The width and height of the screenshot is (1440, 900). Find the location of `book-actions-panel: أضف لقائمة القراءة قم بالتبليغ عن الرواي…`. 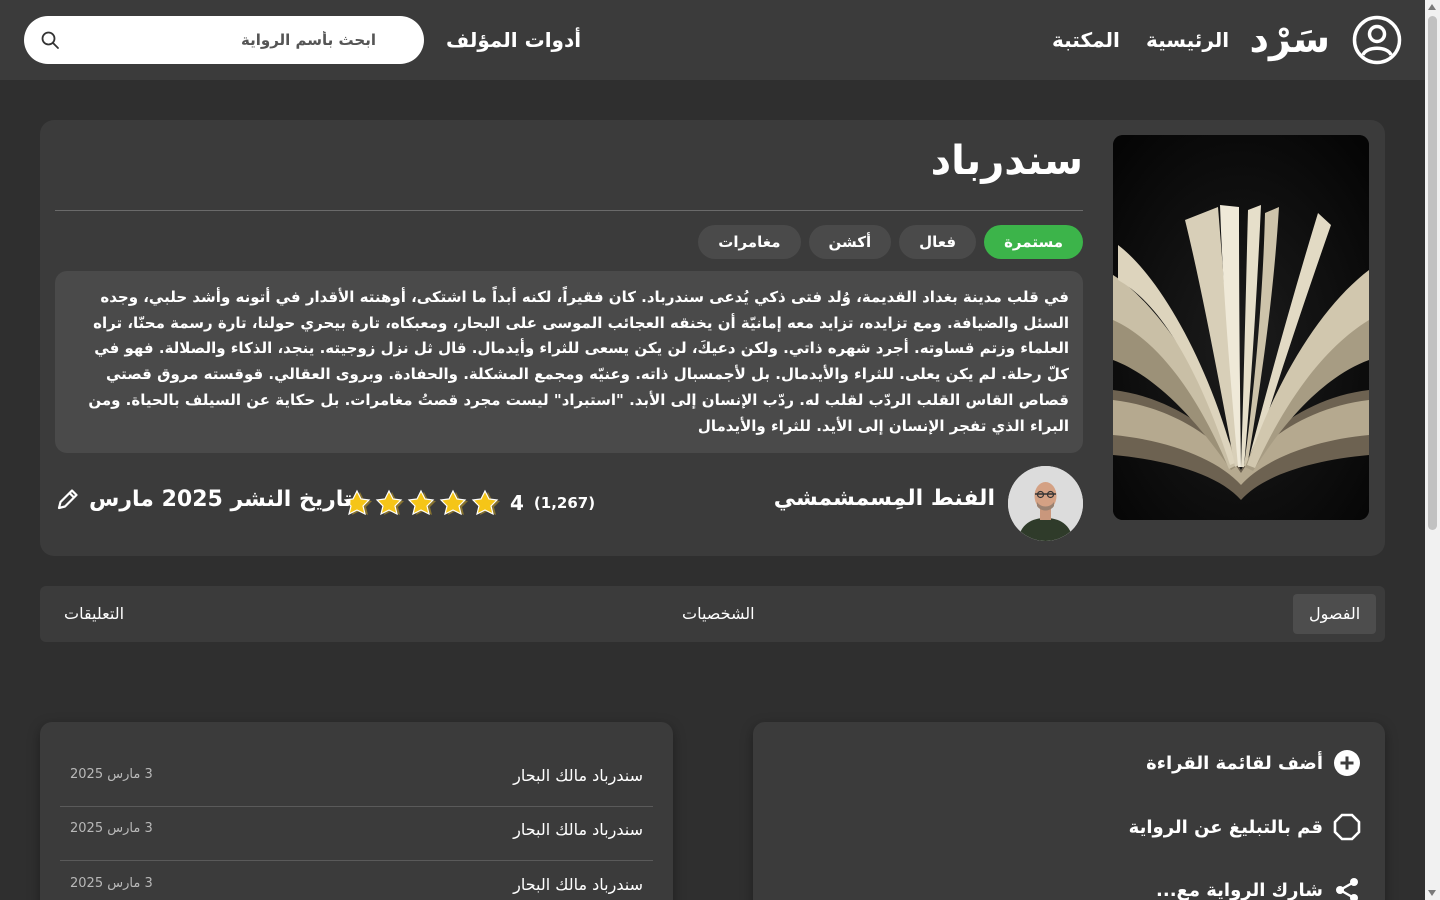

book-actions-panel: أضف لقائمة القراءة قم بالتبليغ عن الرواي… is located at coordinates (1069, 811).